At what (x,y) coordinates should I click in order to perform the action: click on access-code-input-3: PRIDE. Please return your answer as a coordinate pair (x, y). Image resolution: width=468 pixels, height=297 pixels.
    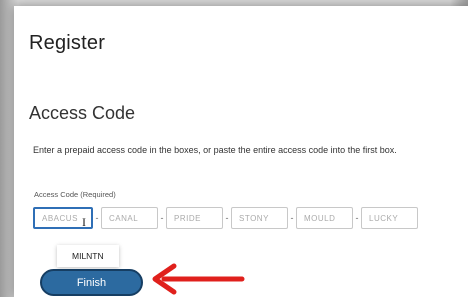
    Looking at the image, I should click on (194, 218).